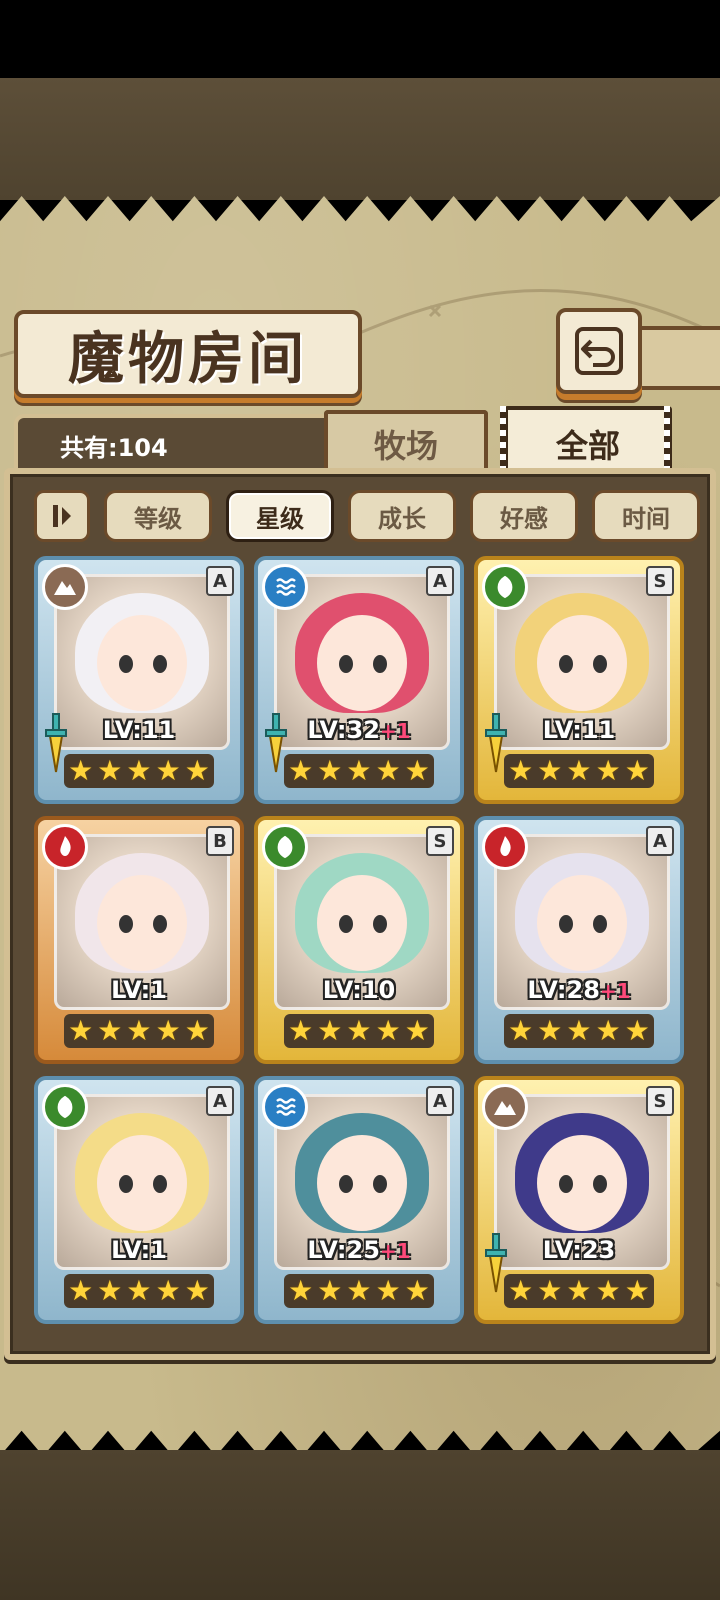  I want to click on map-background-top, so click(360, 139).